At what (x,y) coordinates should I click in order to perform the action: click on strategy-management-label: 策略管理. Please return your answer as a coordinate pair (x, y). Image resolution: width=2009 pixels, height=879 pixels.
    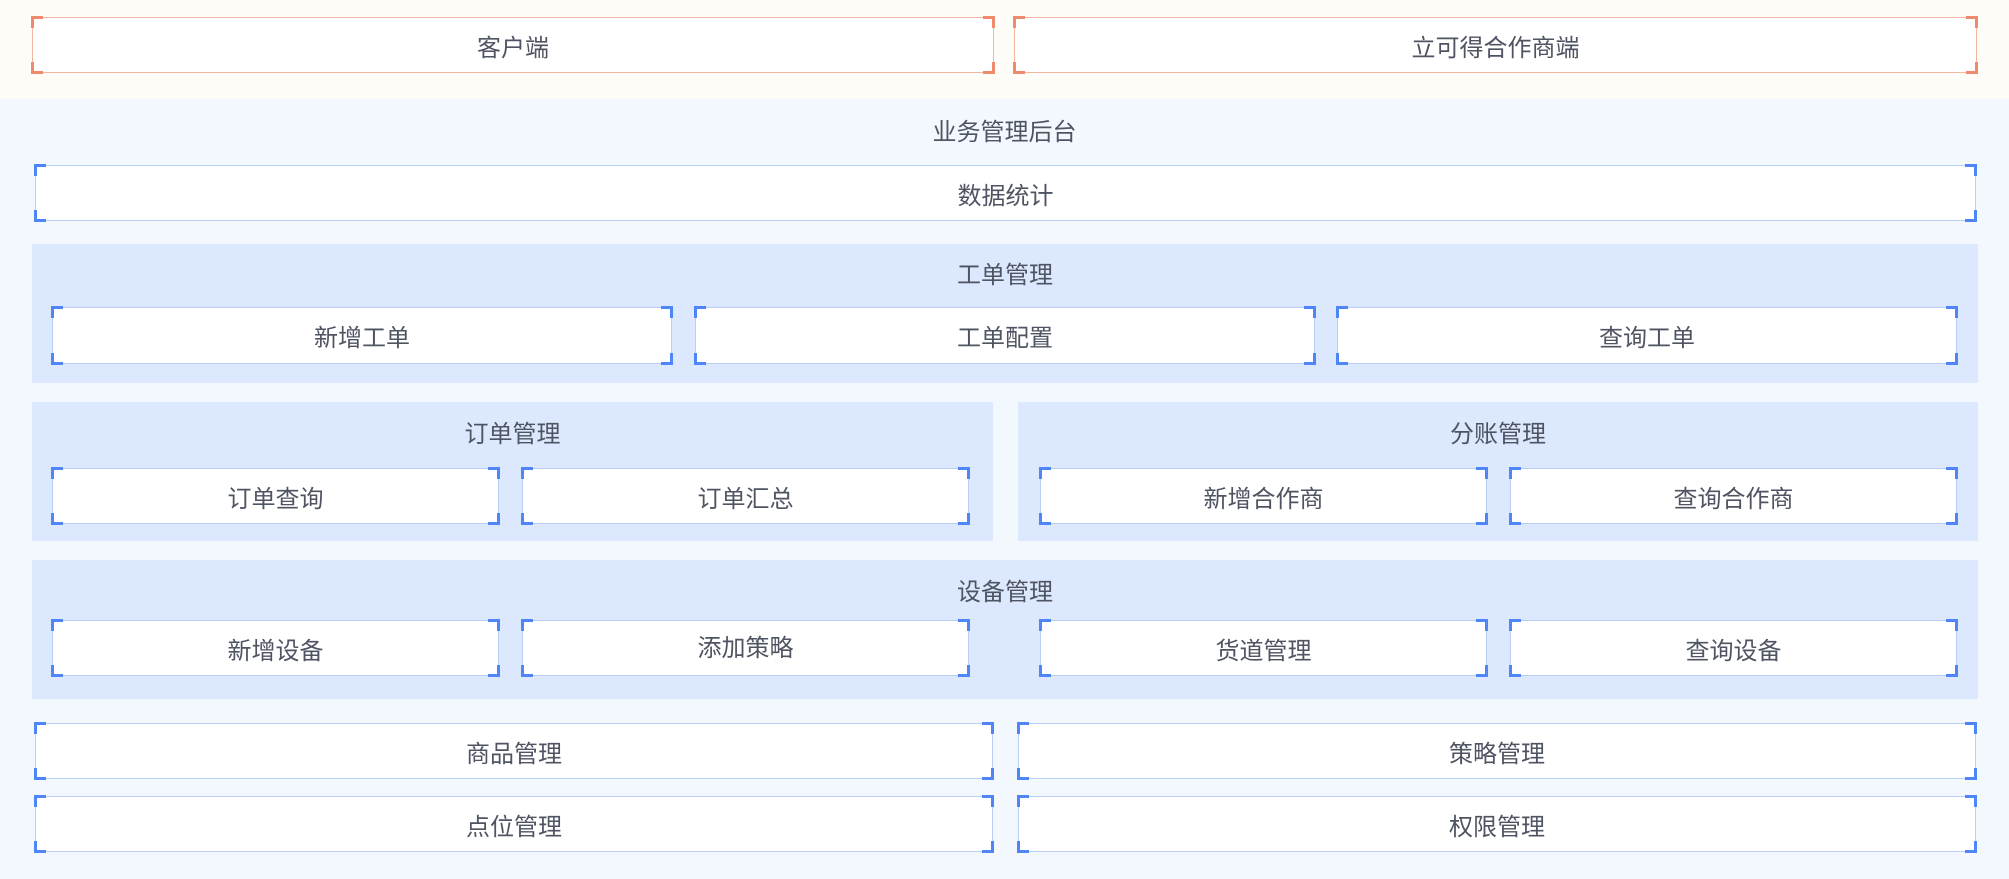
    Looking at the image, I should click on (1497, 753).